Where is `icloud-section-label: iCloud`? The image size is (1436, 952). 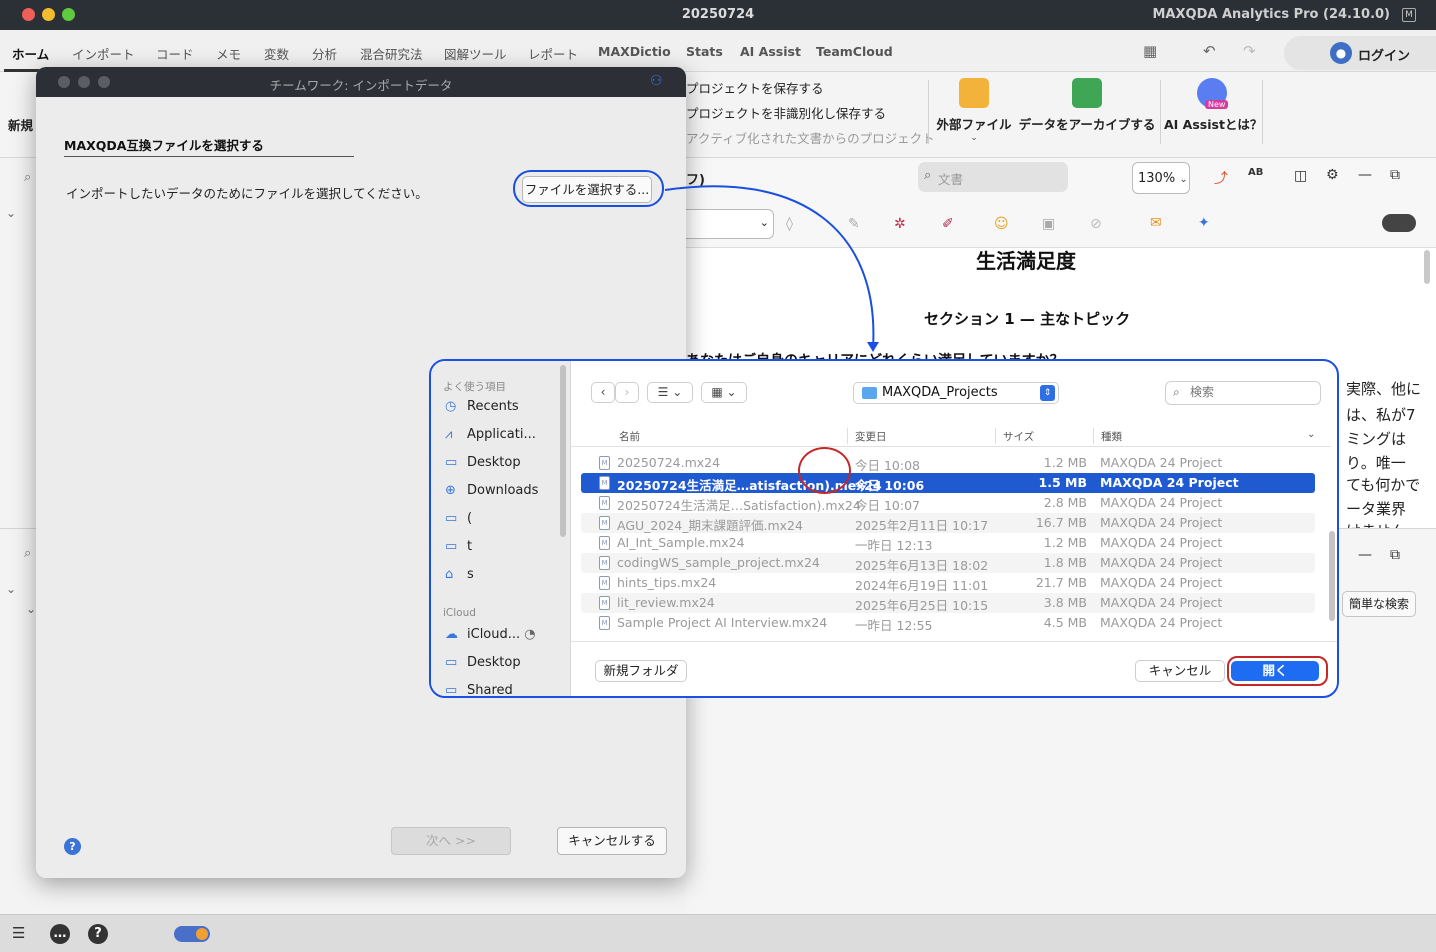
icloud-section-label: iCloud is located at coordinates (459, 613).